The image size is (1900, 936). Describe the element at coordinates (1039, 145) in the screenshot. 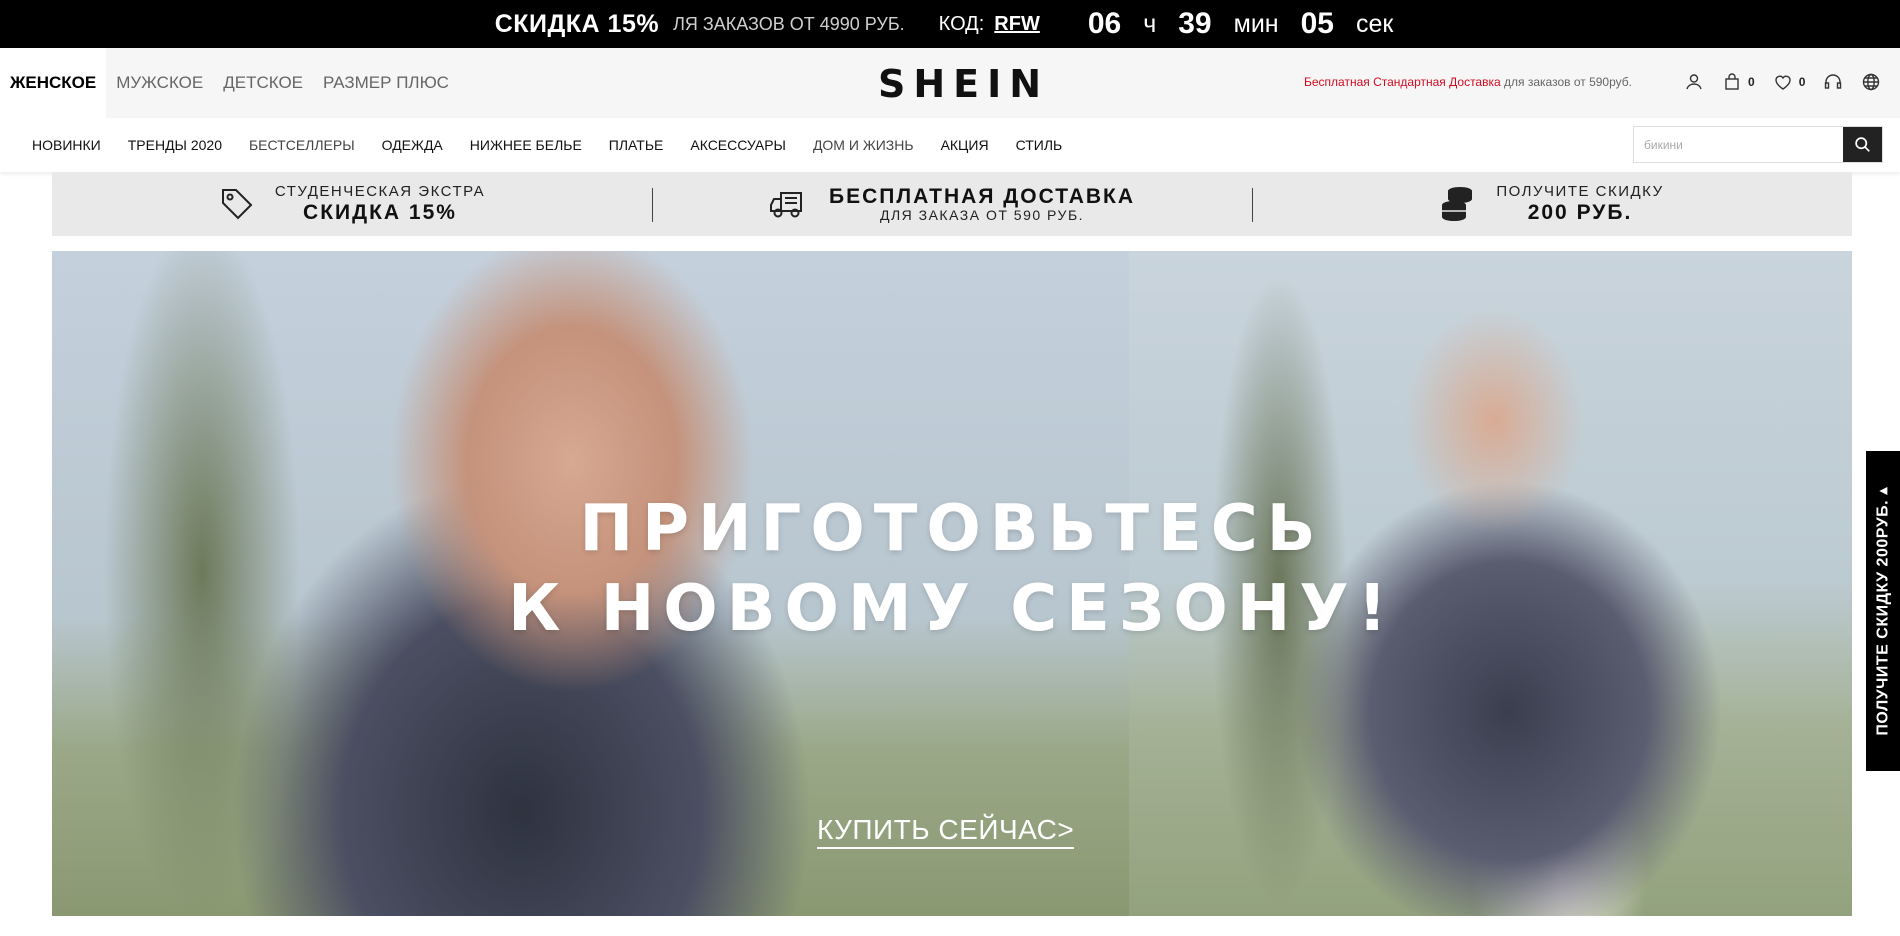

I see `nav-item-style: СТИЛЬ` at that location.